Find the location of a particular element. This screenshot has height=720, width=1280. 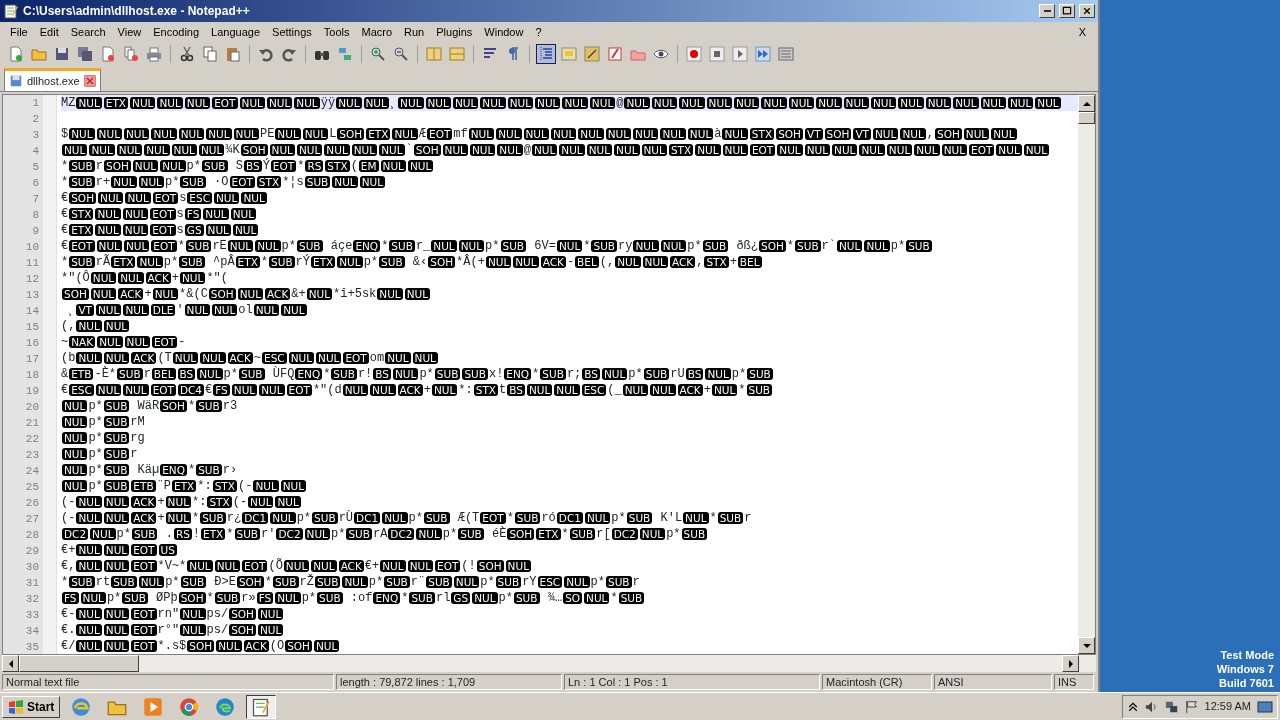

menu-item: Edit is located at coordinates (49, 32).